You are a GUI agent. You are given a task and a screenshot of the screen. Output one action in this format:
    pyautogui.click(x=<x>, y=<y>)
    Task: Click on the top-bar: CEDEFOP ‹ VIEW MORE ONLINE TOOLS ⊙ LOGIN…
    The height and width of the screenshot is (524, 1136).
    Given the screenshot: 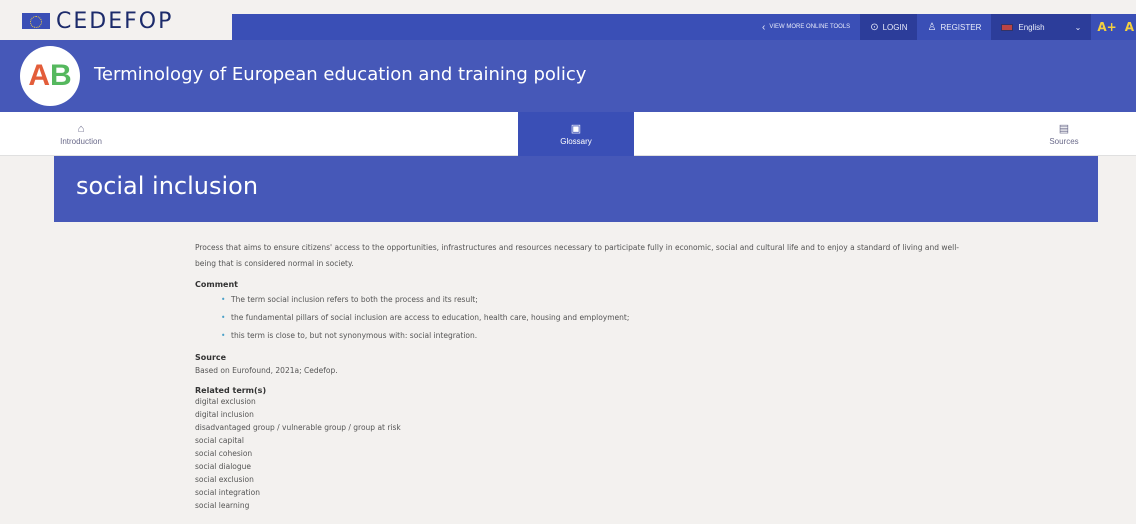 What is the action you would take?
    pyautogui.click(x=568, y=20)
    